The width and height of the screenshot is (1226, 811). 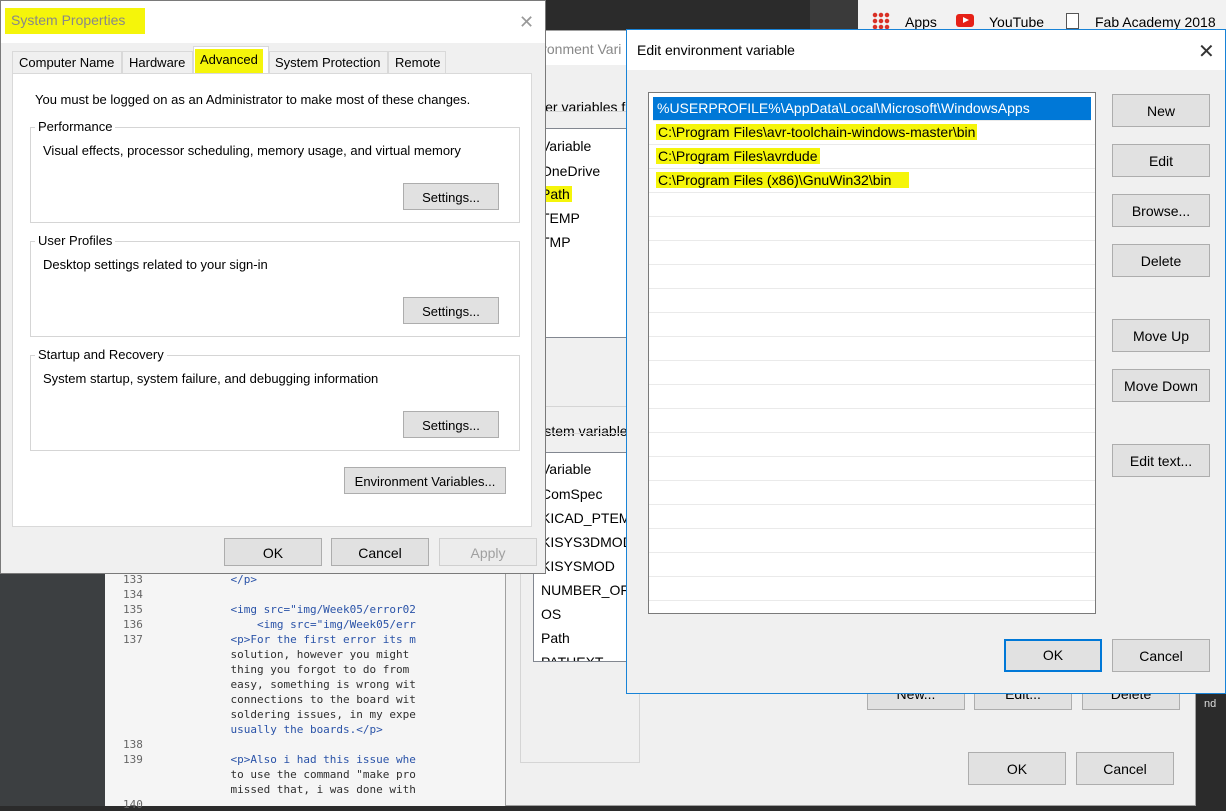 I want to click on bookmark-fab-academy: Fab Academy 2018, so click(x=1155, y=22).